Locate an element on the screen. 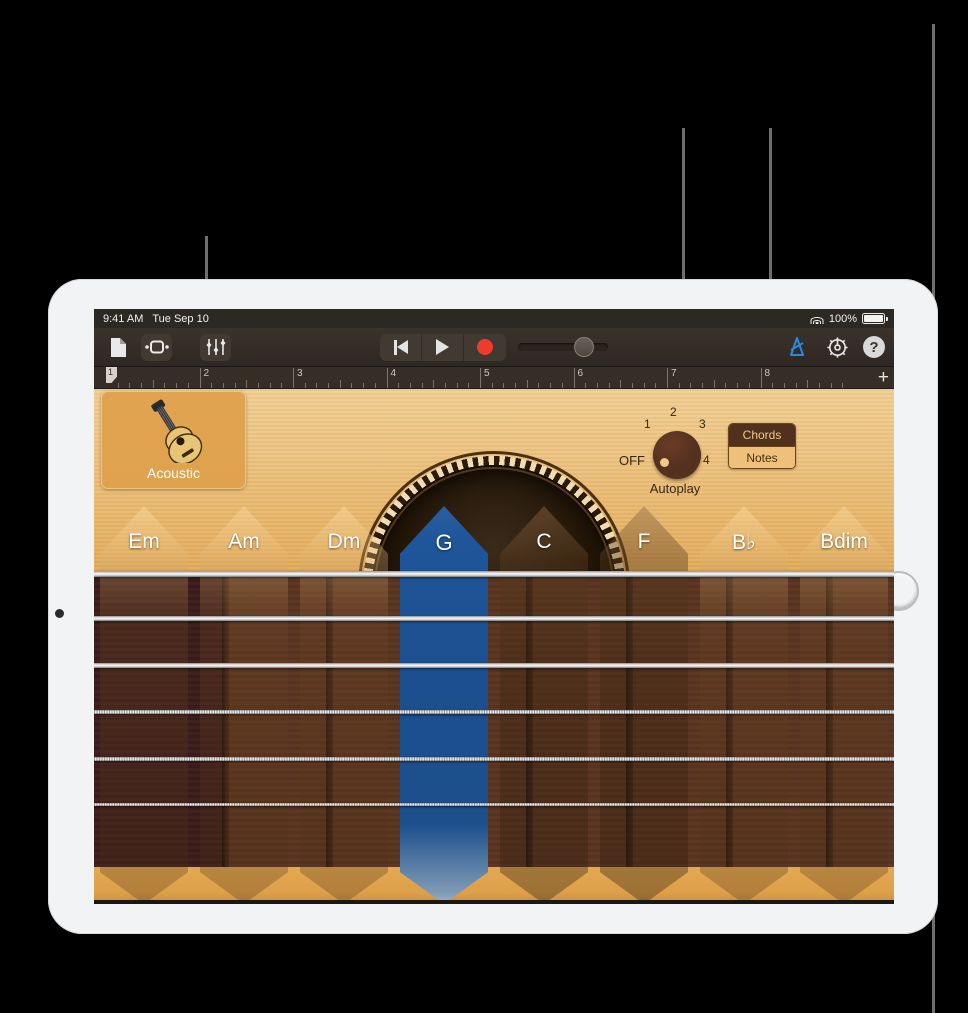 The image size is (968, 1013). chord-tab: Dm is located at coordinates (344, 705).